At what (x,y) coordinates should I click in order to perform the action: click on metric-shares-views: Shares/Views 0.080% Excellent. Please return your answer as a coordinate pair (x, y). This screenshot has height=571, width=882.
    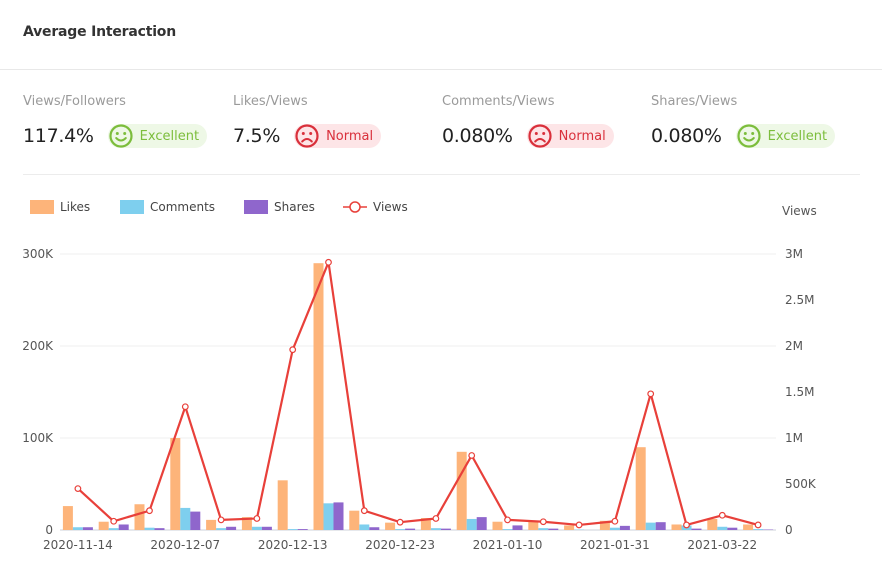
    Looking at the image, I should click on (694, 101).